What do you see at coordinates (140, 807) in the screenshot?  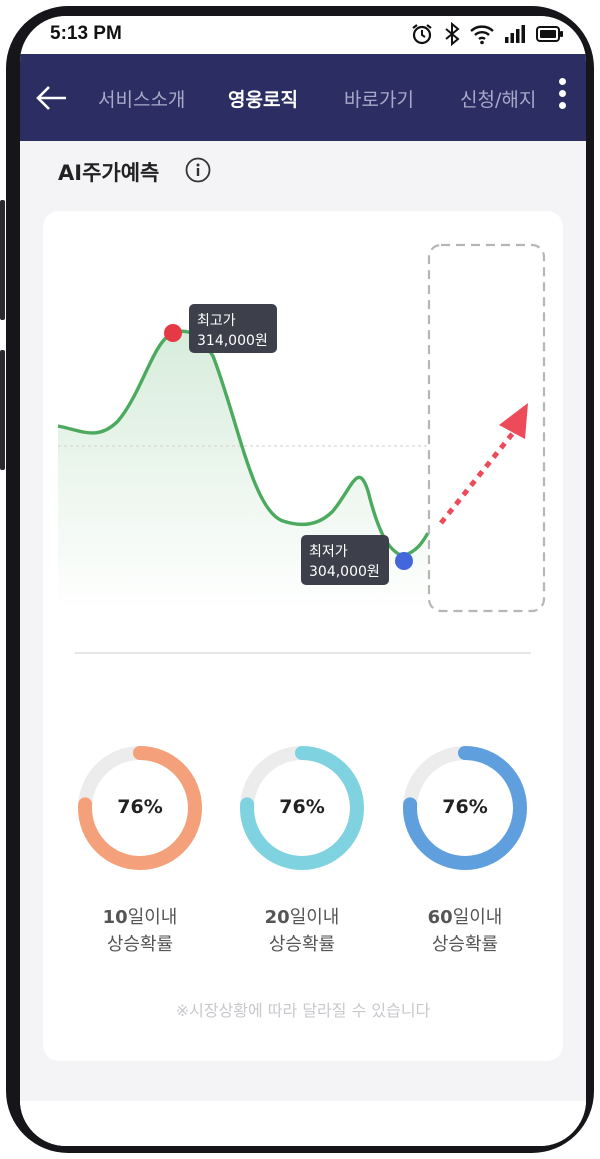 I see `percent-10day: 76%` at bounding box center [140, 807].